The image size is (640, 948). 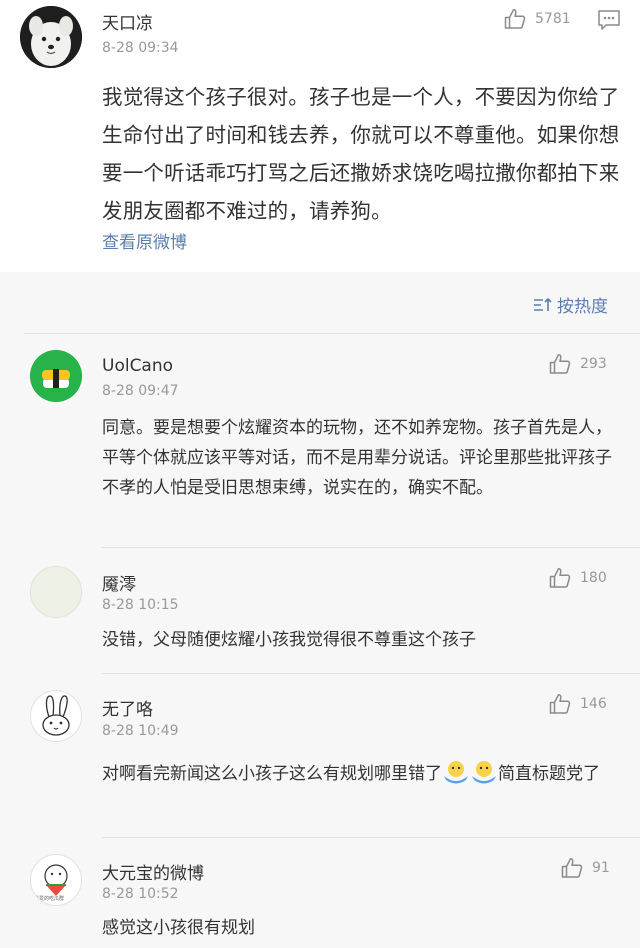 I want to click on comment-text: 没错，父母随便炫耀小孩我觉得很不尊重这个孩子, so click(x=289, y=640).